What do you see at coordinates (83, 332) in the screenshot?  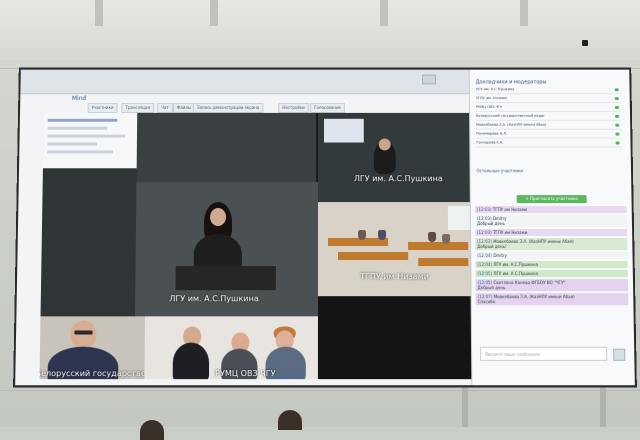 I see `participant-glasses` at bounding box center [83, 332].